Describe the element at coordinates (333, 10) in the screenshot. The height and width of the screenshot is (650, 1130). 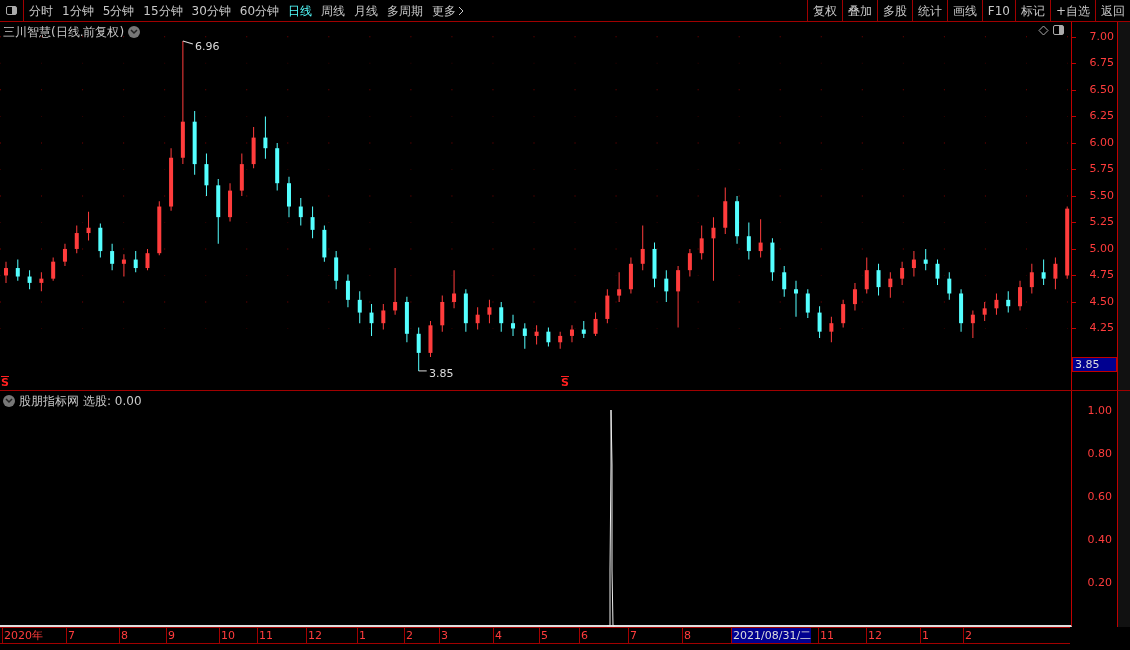
I see `period-tab: 周线` at that location.